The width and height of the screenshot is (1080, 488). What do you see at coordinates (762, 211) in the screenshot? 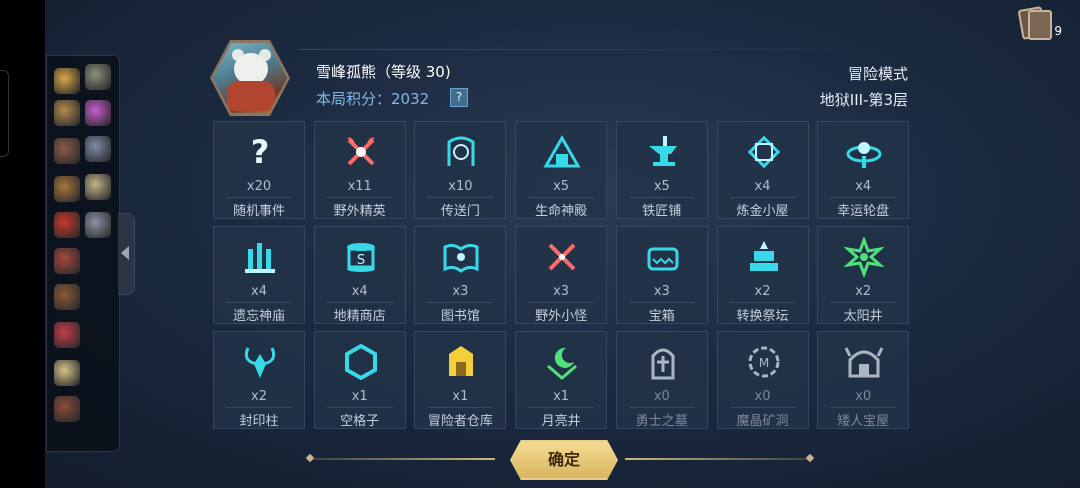
I see `room-label: 炼金小屋` at bounding box center [762, 211].